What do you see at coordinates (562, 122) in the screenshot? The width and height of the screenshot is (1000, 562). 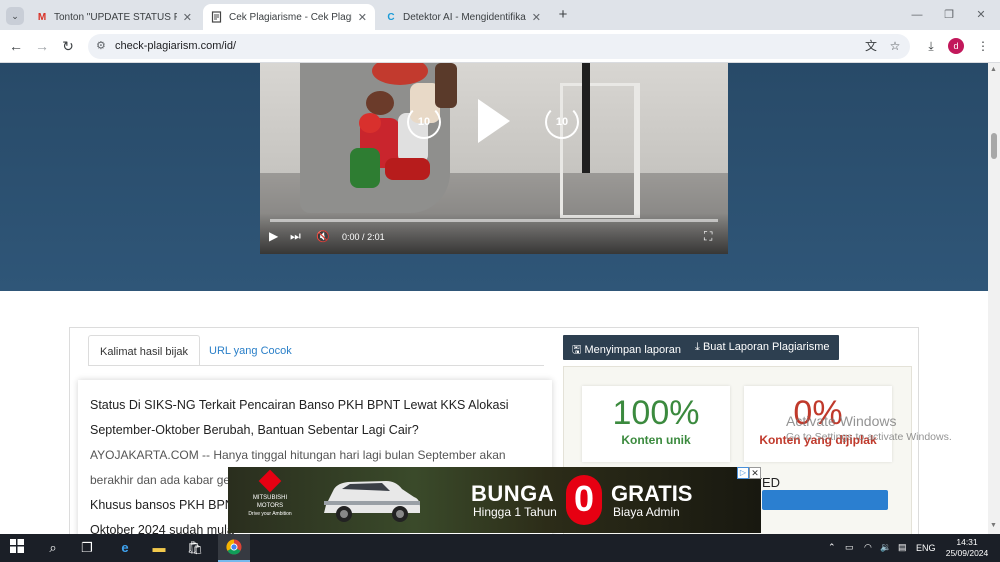 I see `forward-10-button: 10` at bounding box center [562, 122].